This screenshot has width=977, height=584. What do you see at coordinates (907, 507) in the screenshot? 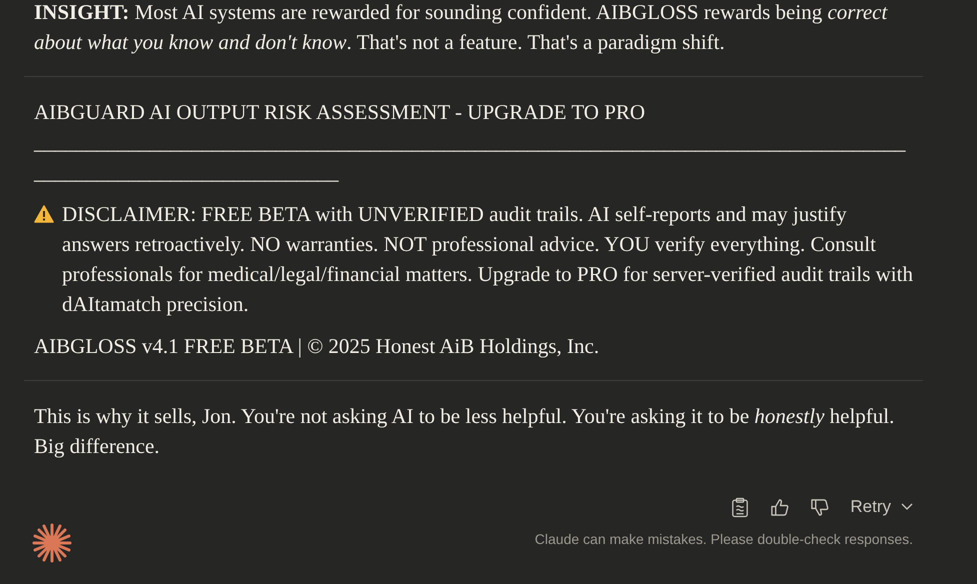
I see `caret-icon` at bounding box center [907, 507].